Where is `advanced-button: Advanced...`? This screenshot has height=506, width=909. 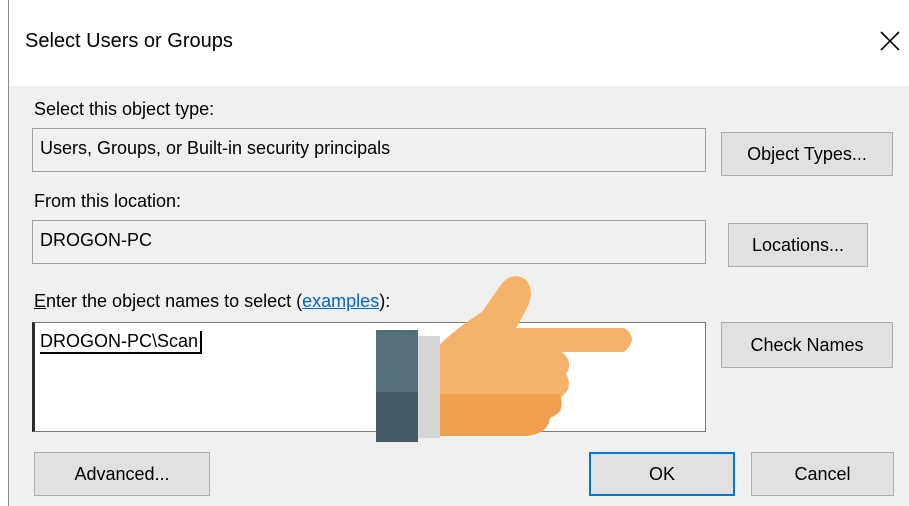 advanced-button: Advanced... is located at coordinates (122, 474).